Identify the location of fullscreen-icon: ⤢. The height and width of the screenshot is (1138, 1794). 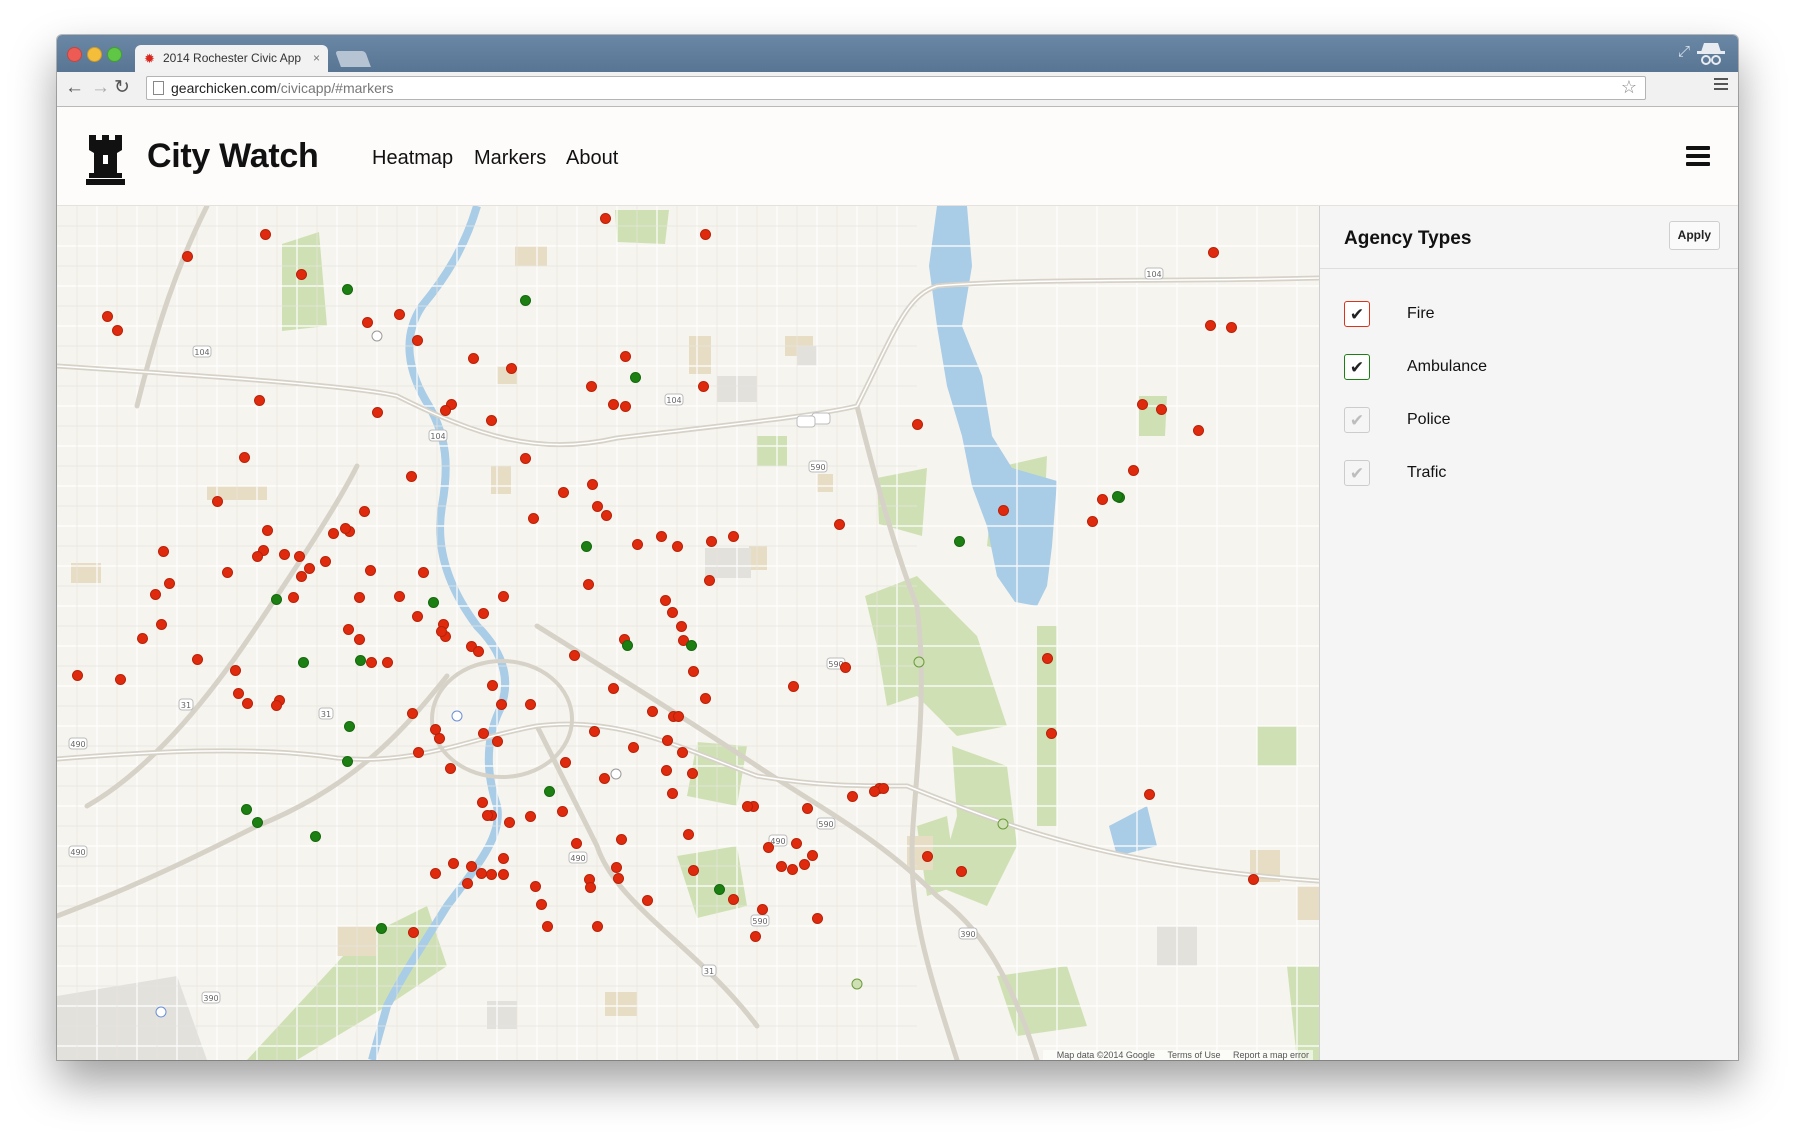
(1684, 51).